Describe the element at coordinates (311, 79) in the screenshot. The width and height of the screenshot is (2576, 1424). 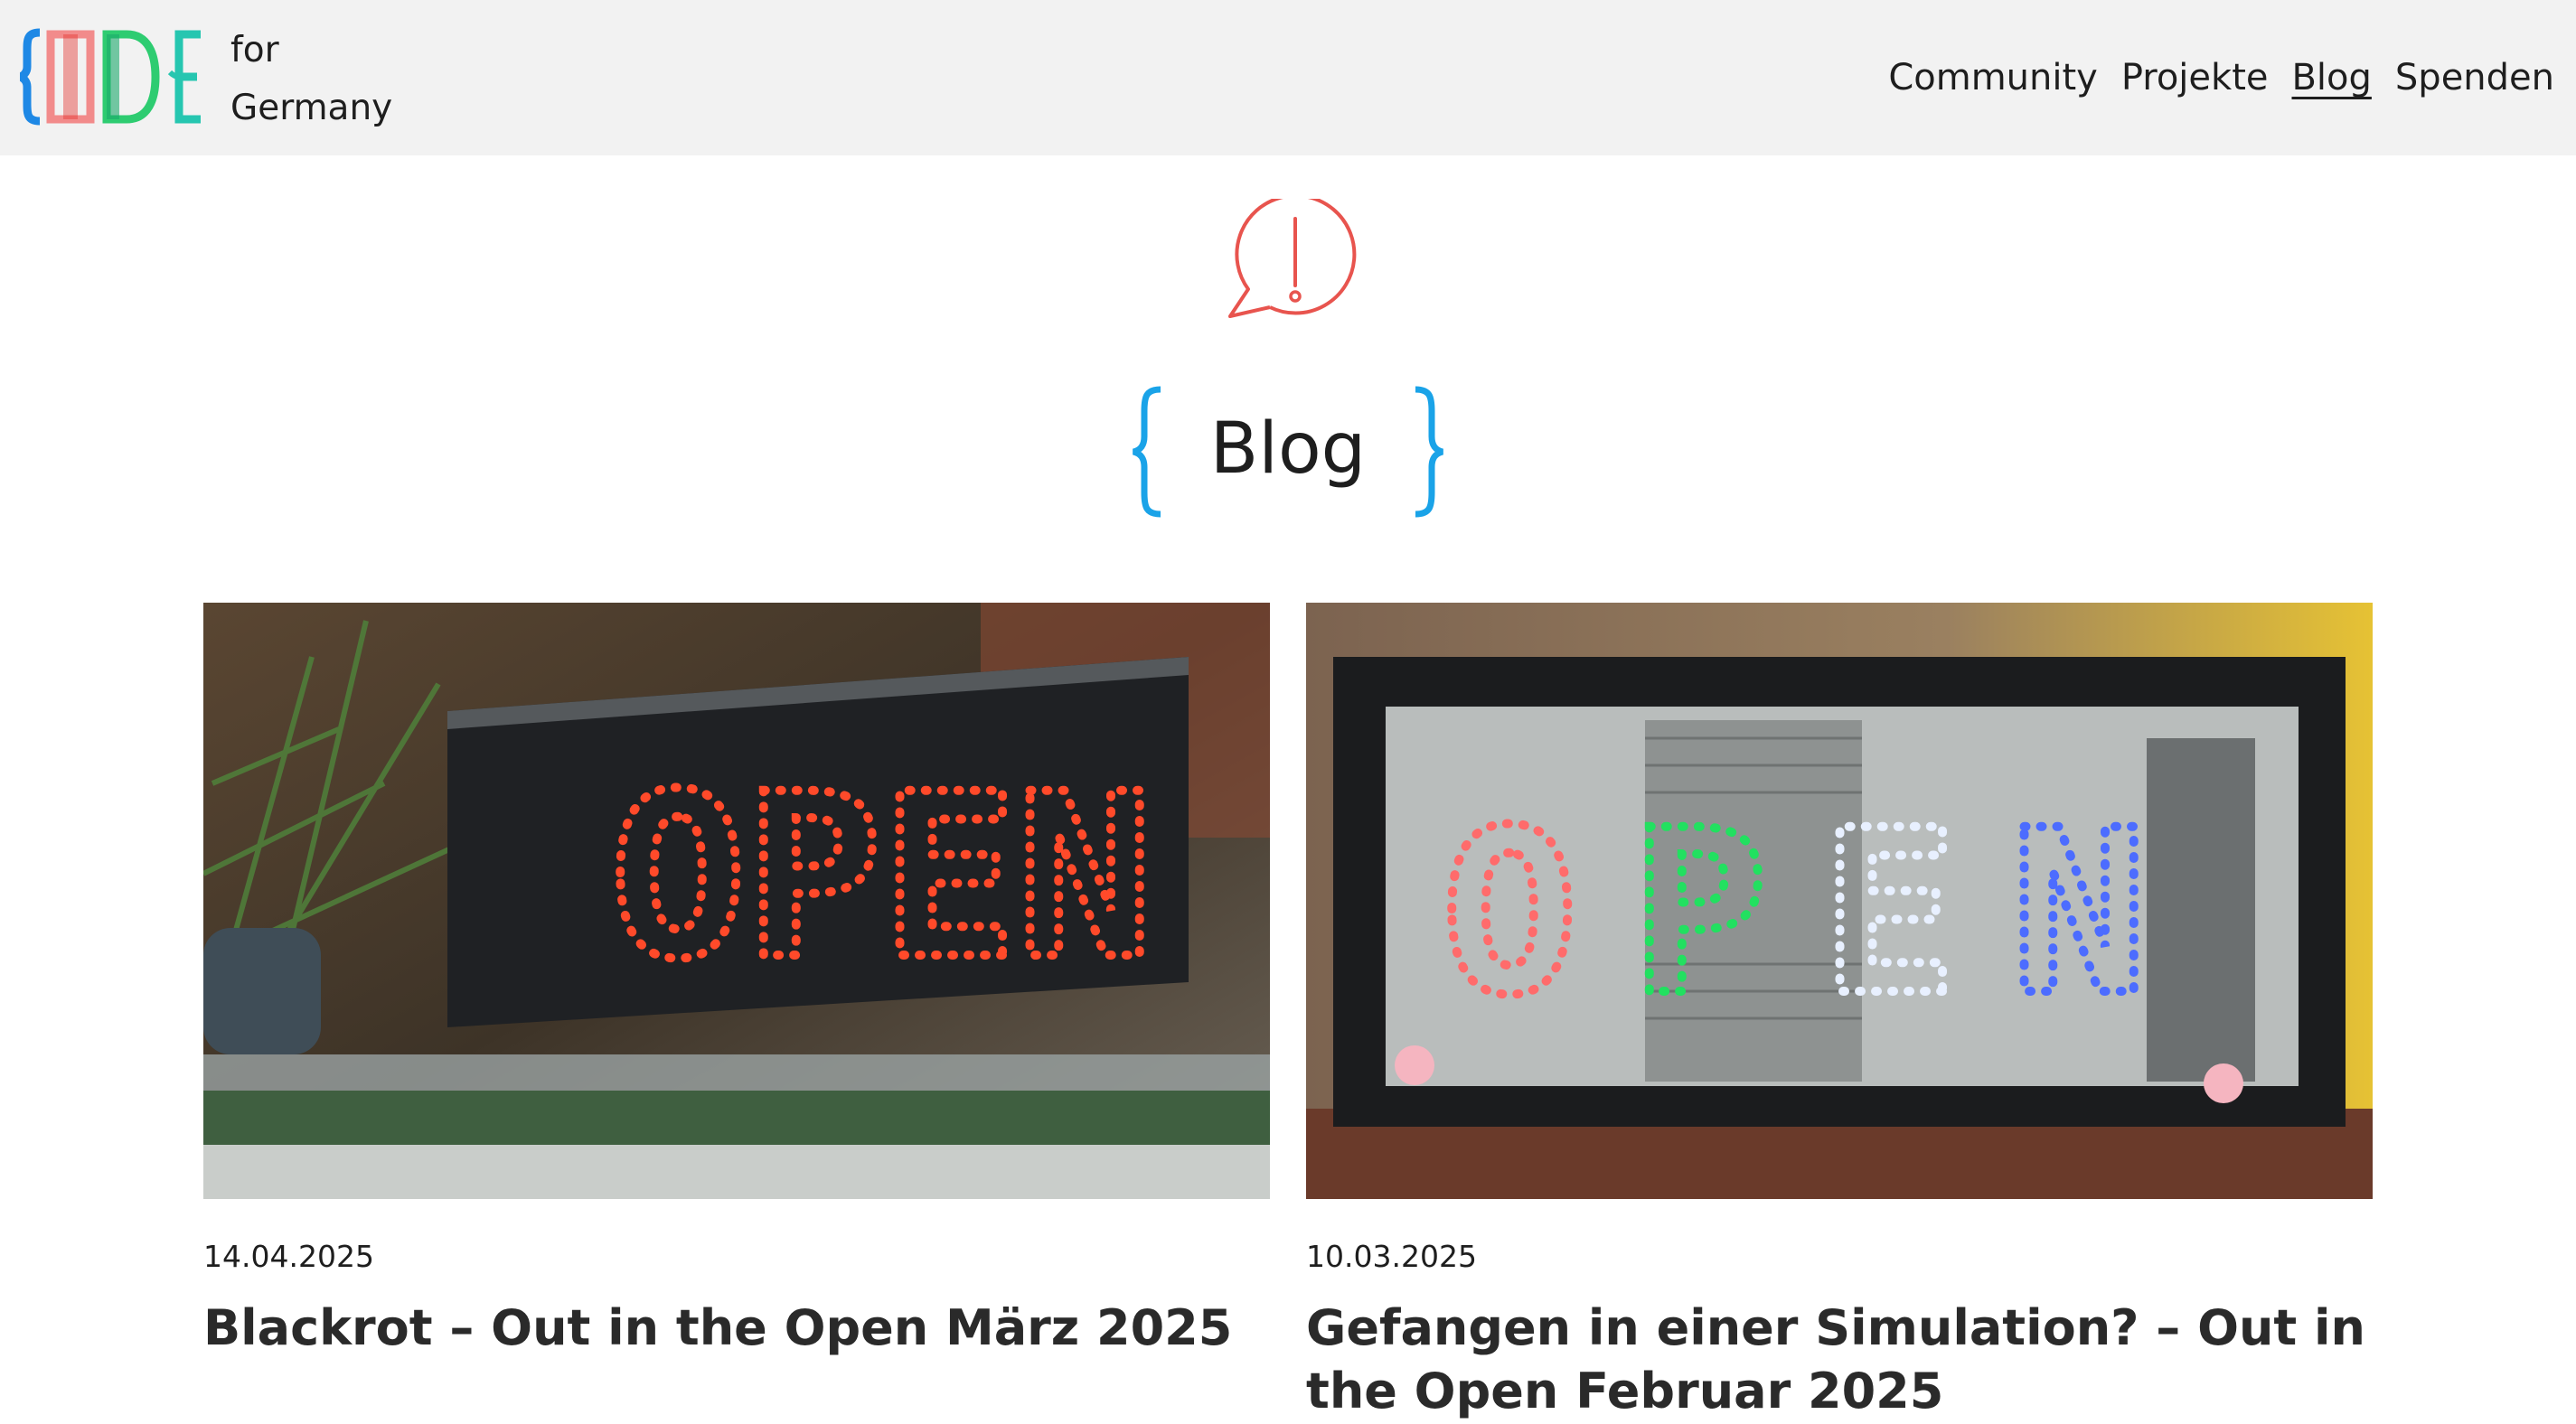
I see `brand-wordmark: for Germany` at that location.